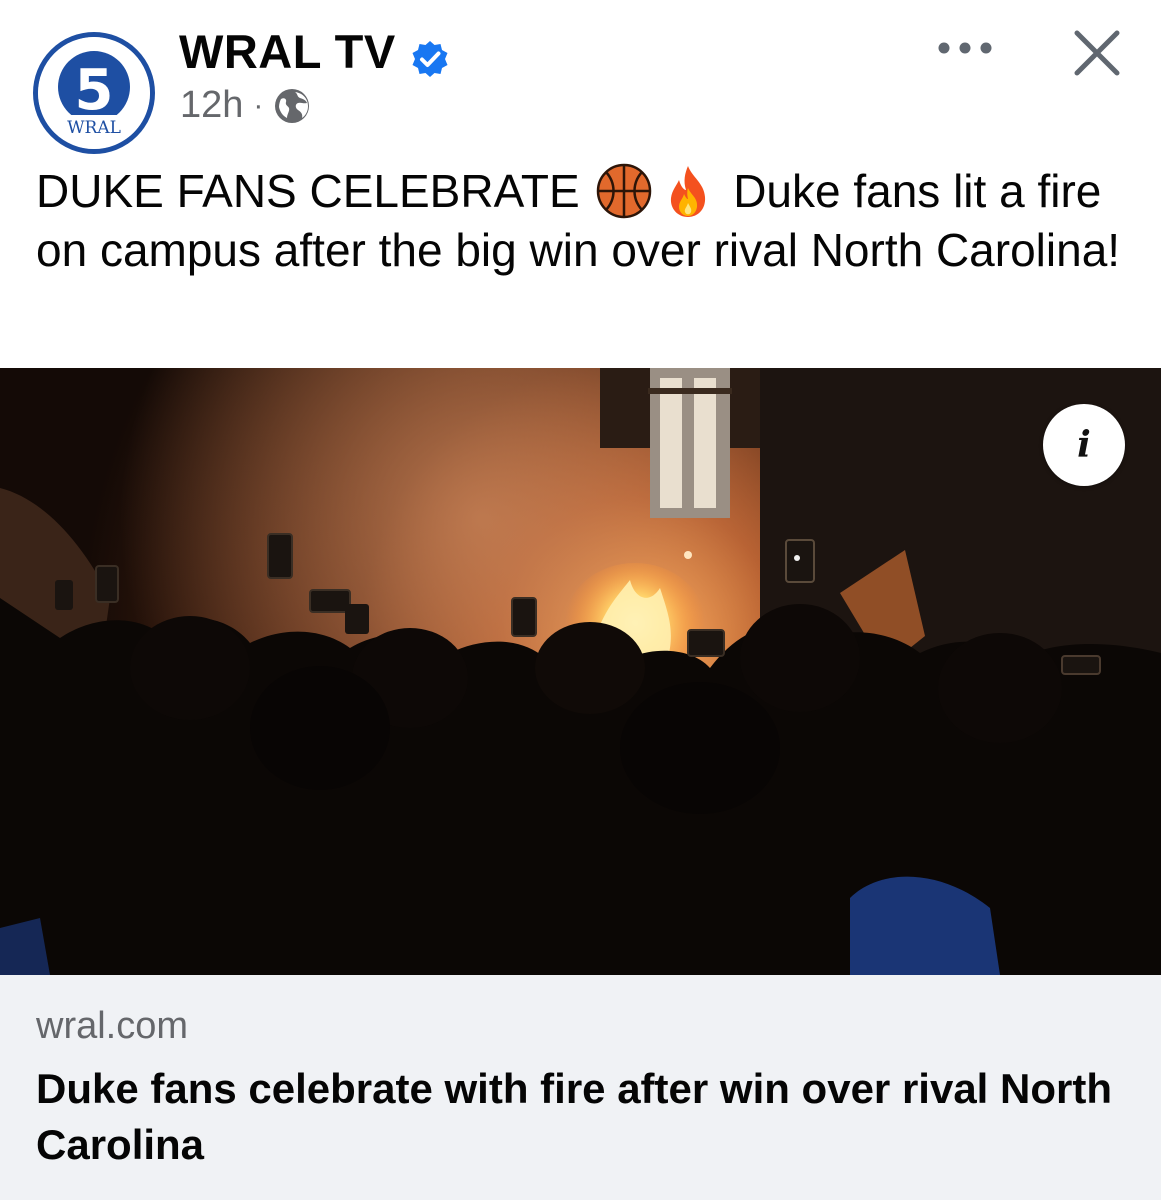 This screenshot has height=1200, width=1161. I want to click on close-icon, so click(1097, 53).